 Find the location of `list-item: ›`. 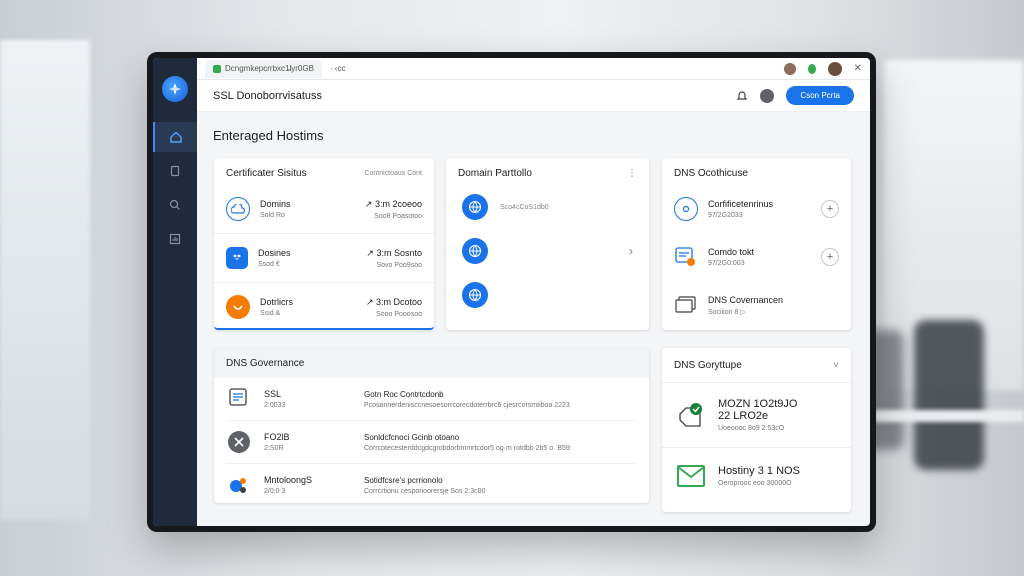

list-item: › is located at coordinates (547, 251).